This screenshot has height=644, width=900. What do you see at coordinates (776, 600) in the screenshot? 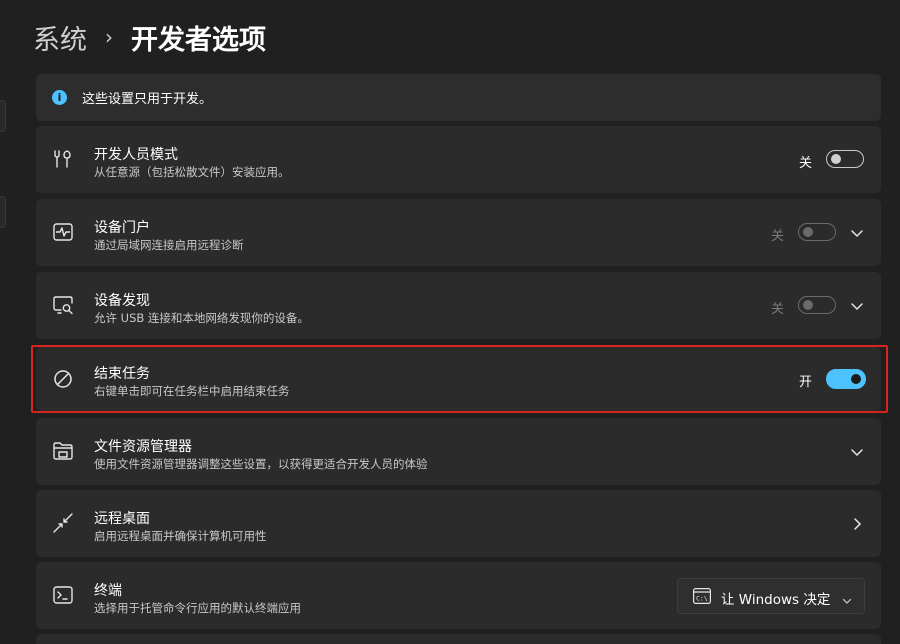
I see `dropdown-value: 让 Windows 决定` at bounding box center [776, 600].